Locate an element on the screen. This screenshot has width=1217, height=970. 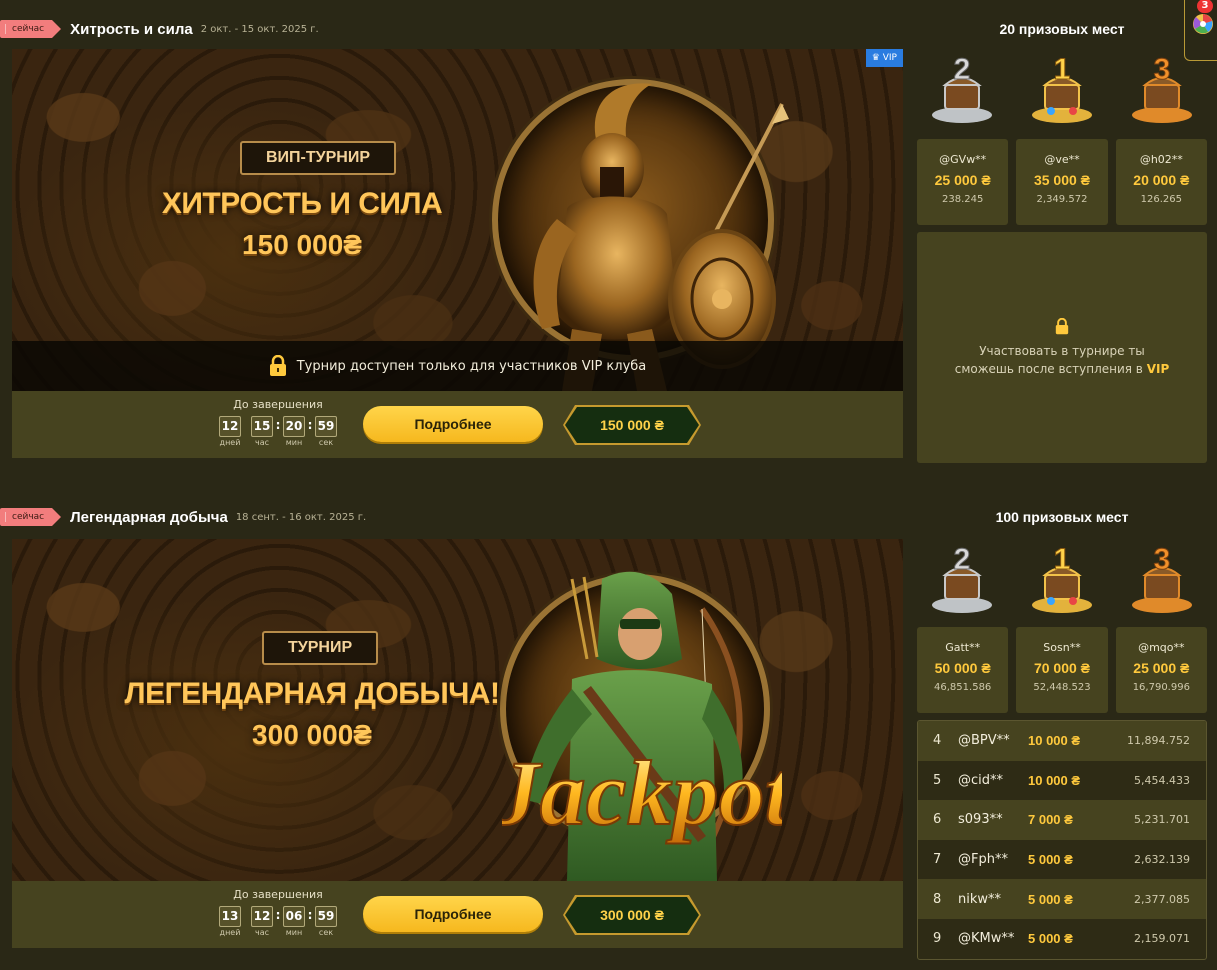
podium-card-1st: @ve** 35 000 ₴ 2,349.572 is located at coordinates (1062, 182).